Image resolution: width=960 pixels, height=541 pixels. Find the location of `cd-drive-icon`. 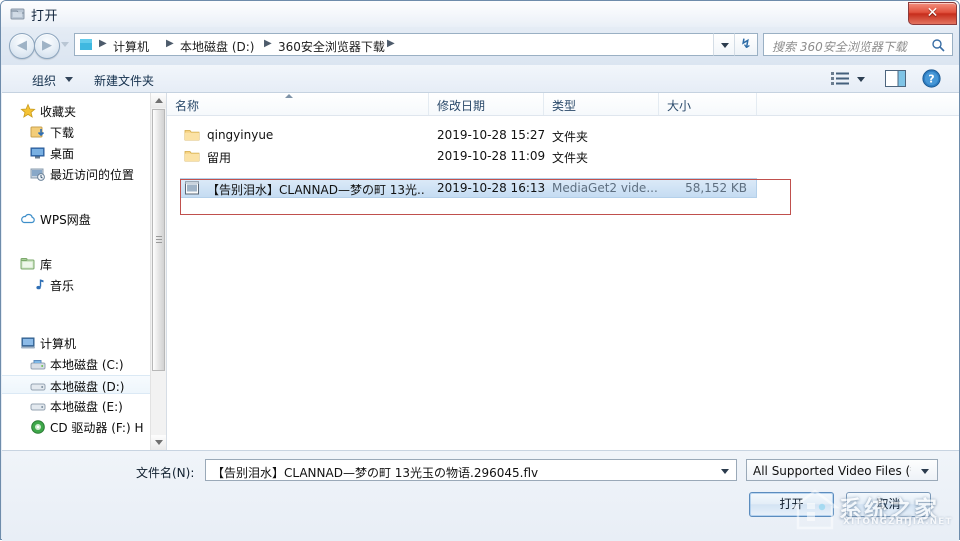

cd-drive-icon is located at coordinates (38, 427).